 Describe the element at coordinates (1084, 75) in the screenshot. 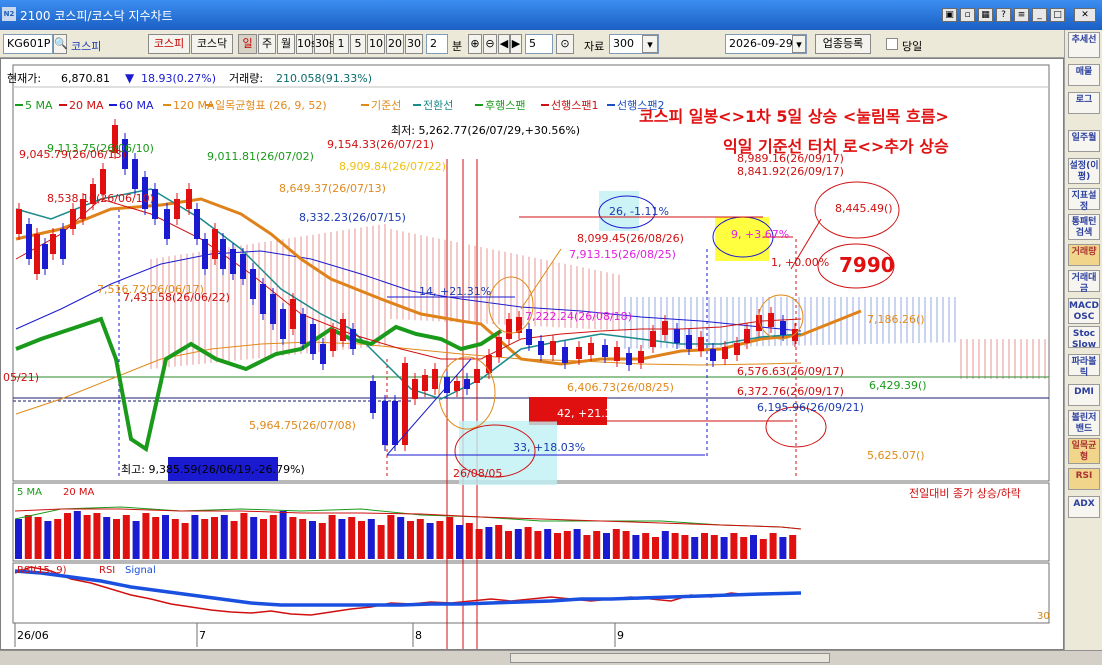

I see `sidebar-btn-1: 매물` at that location.